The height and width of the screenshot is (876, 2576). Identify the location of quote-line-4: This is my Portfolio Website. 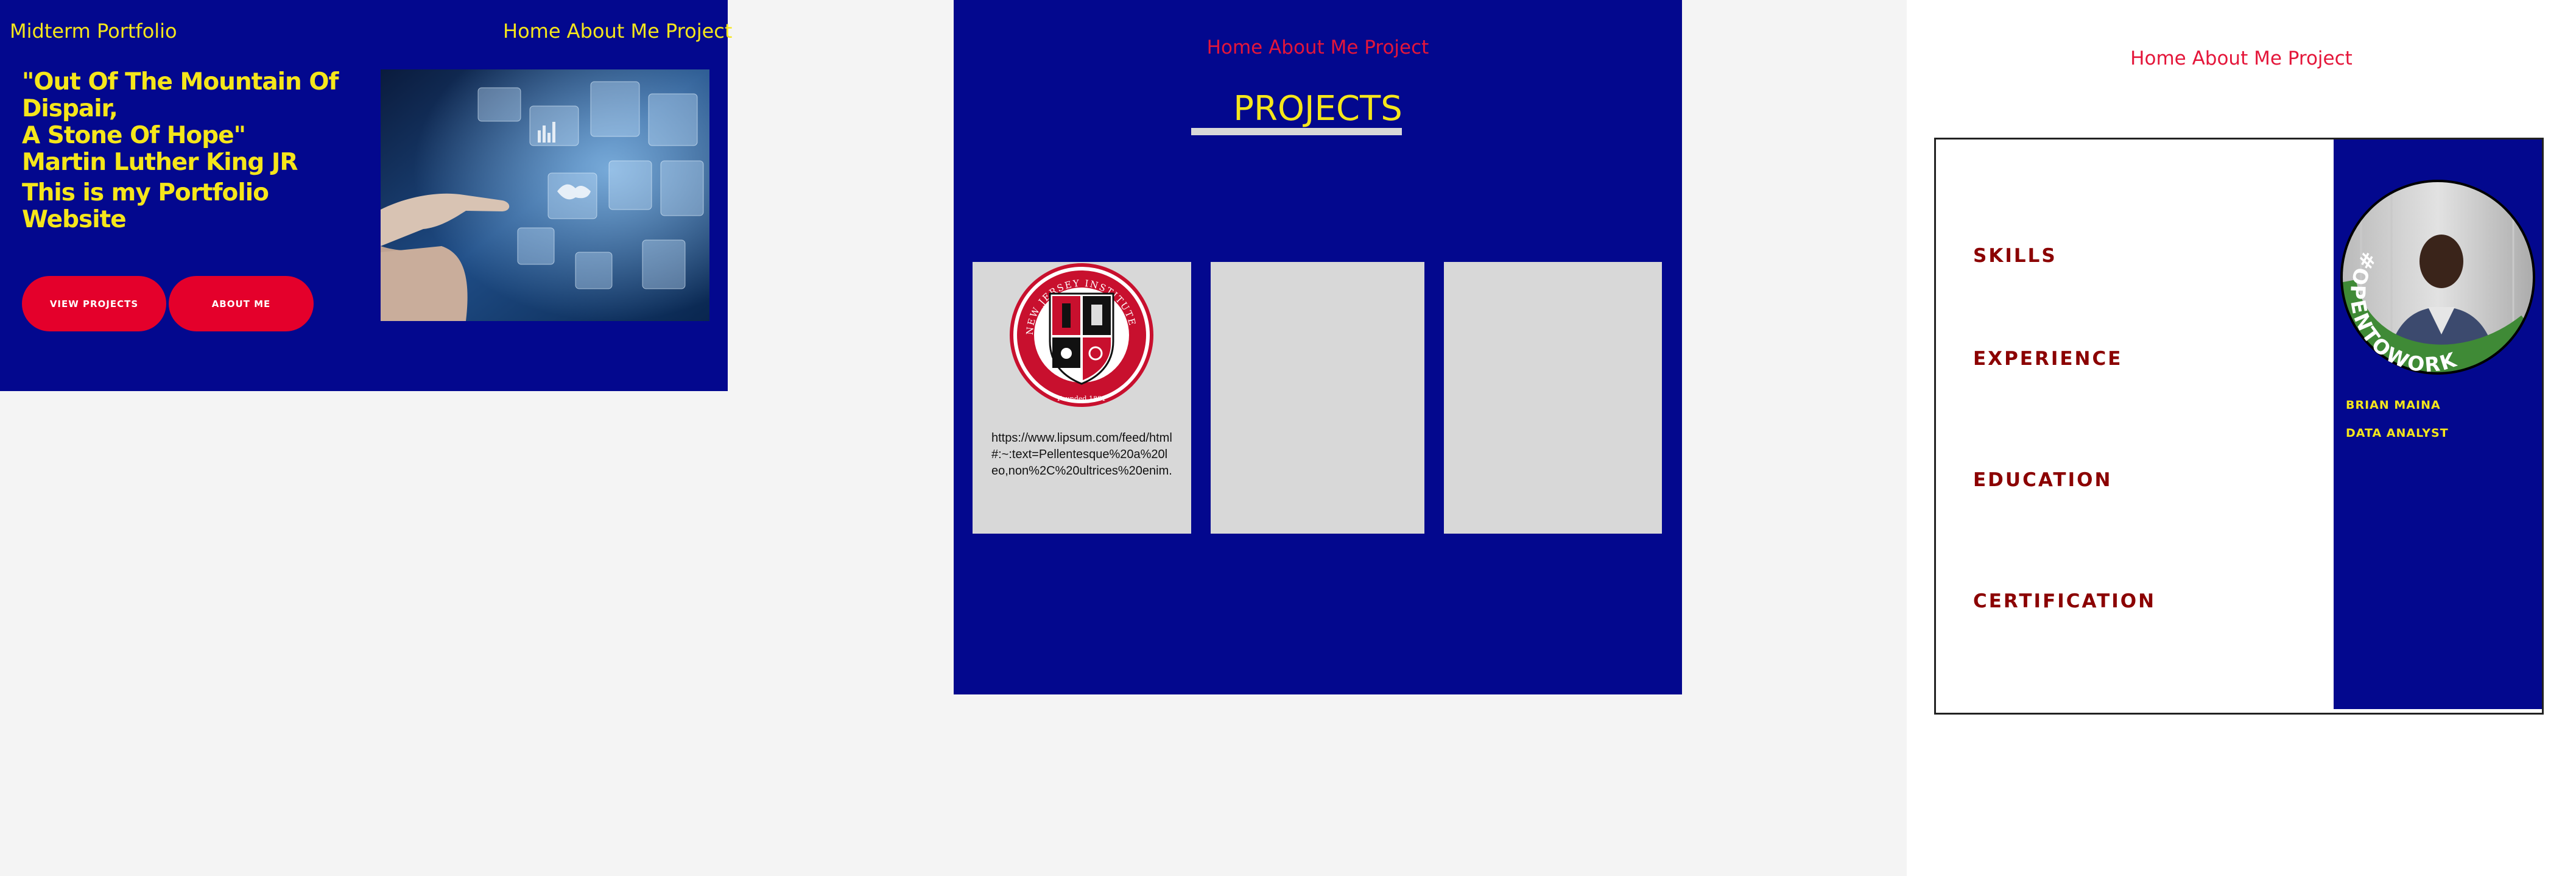
(145, 206).